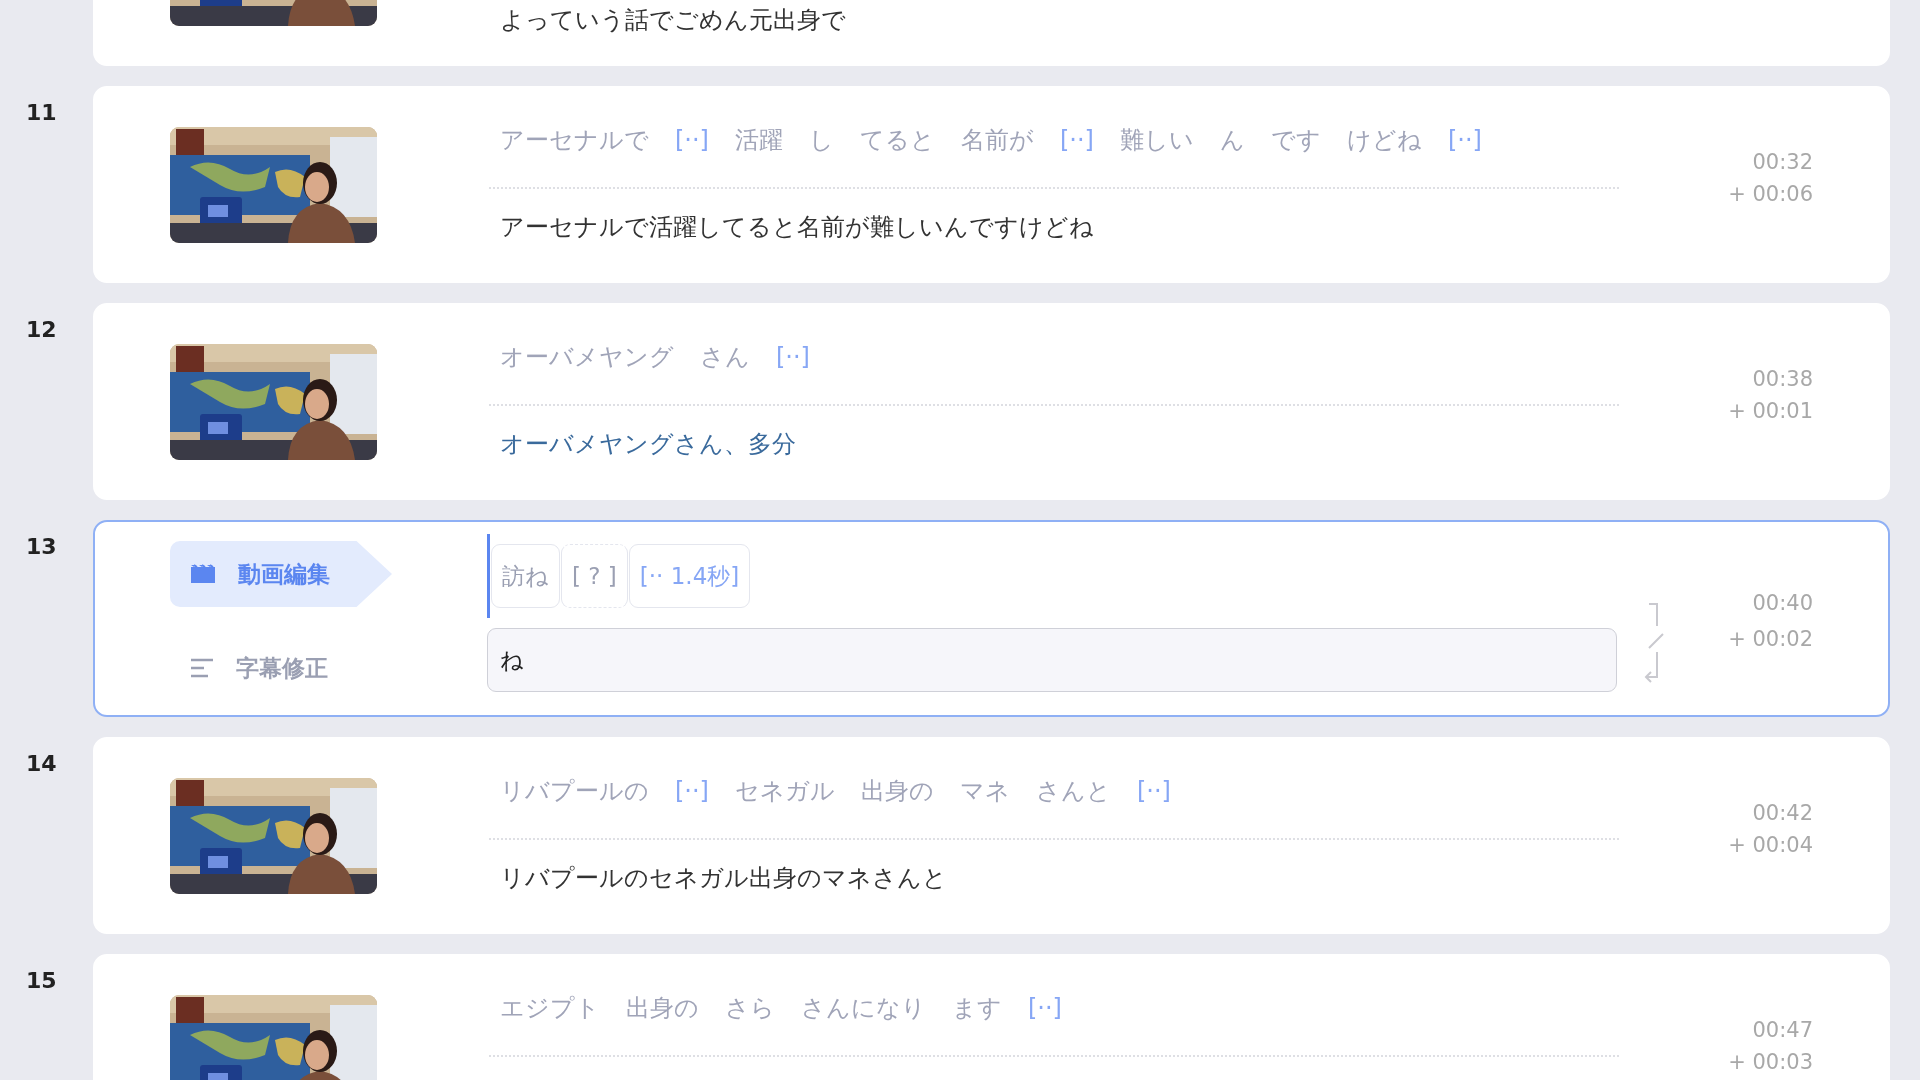 The image size is (1920, 1080). What do you see at coordinates (821, 140) in the screenshot?
I see `word-token: し` at bounding box center [821, 140].